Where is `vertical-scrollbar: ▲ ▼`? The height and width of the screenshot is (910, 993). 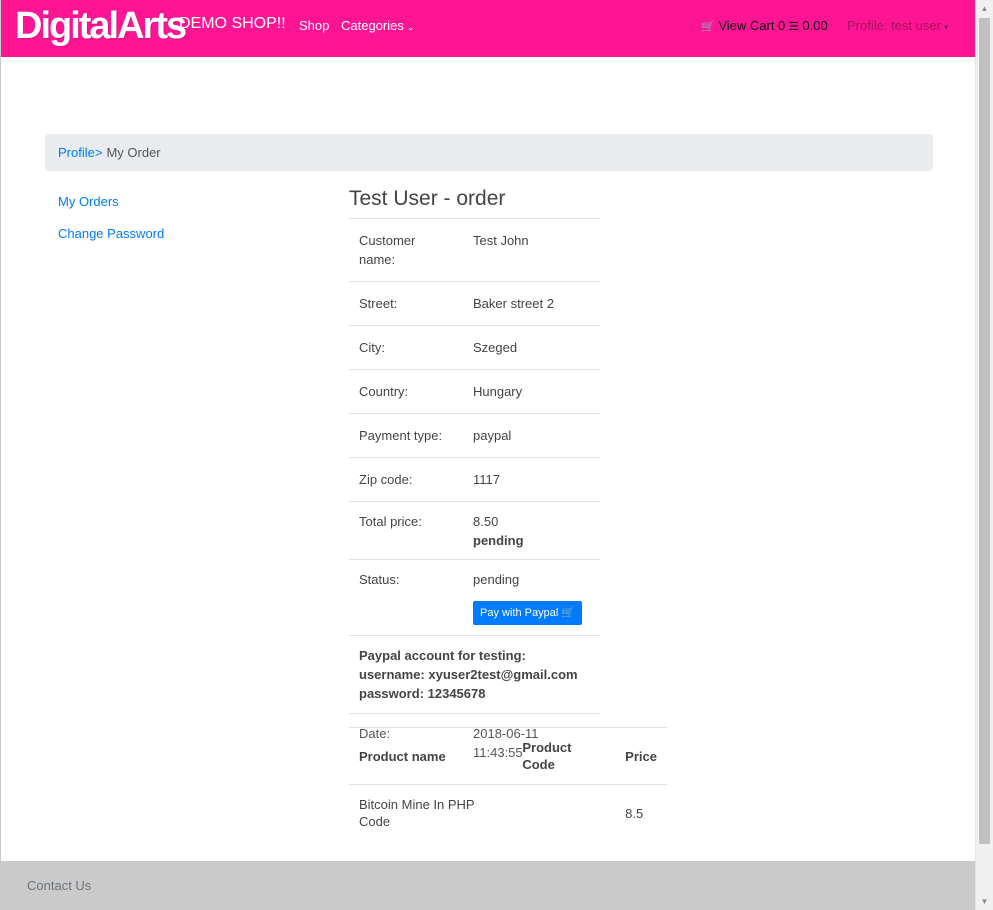
vertical-scrollbar: ▲ ▼ is located at coordinates (984, 455).